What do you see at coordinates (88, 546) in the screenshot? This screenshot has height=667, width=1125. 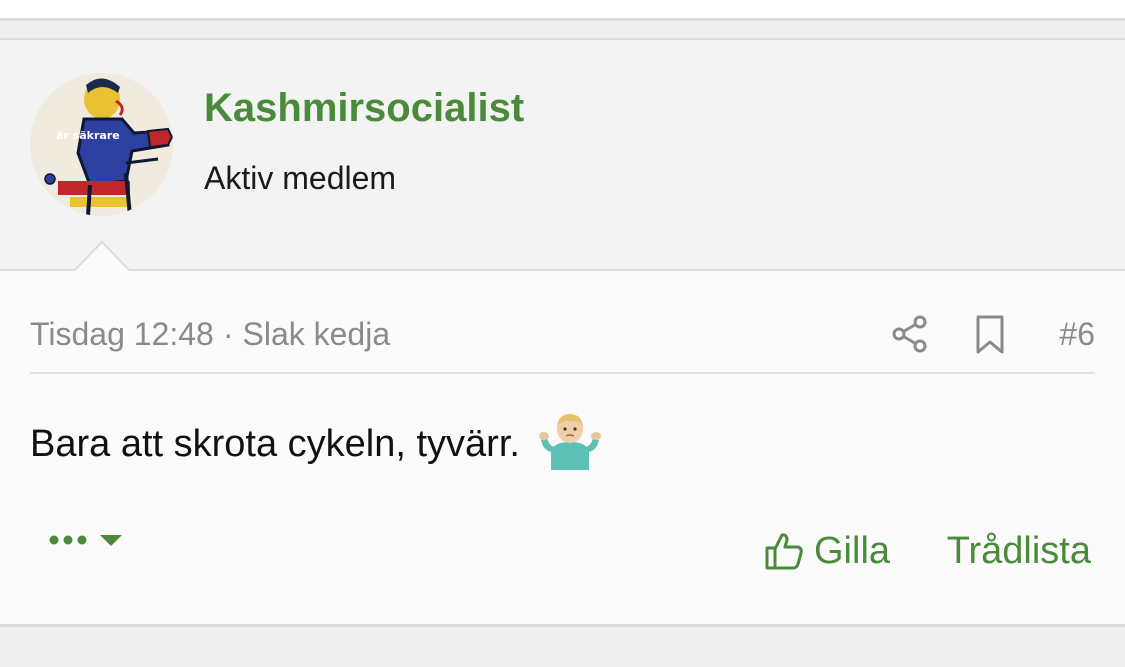 I see `more-options-menu` at bounding box center [88, 546].